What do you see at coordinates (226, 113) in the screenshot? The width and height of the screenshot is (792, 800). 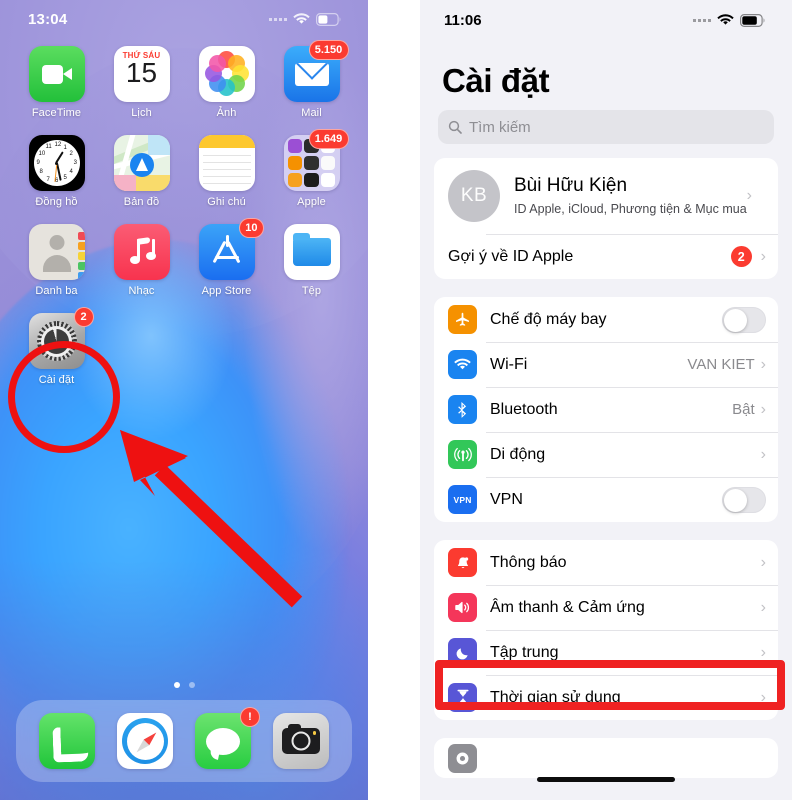 I see `app-label: Ảnh` at bounding box center [226, 113].